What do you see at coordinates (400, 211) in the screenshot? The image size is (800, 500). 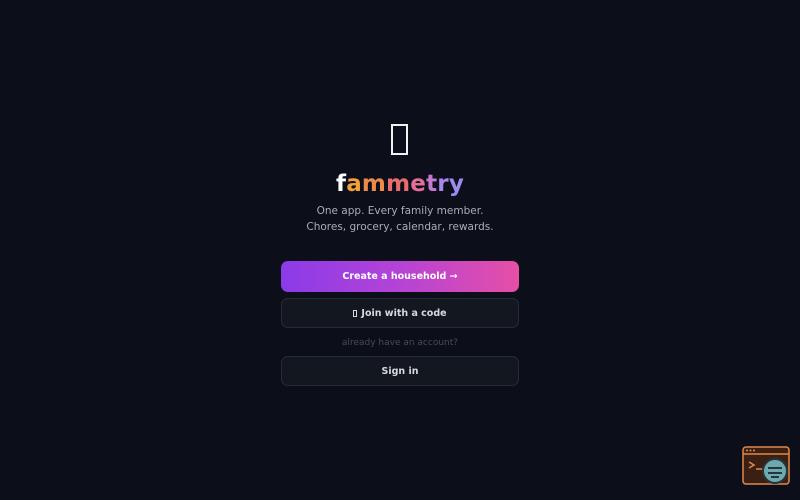 I see `tagline-line-1: One app. Every family member.` at bounding box center [400, 211].